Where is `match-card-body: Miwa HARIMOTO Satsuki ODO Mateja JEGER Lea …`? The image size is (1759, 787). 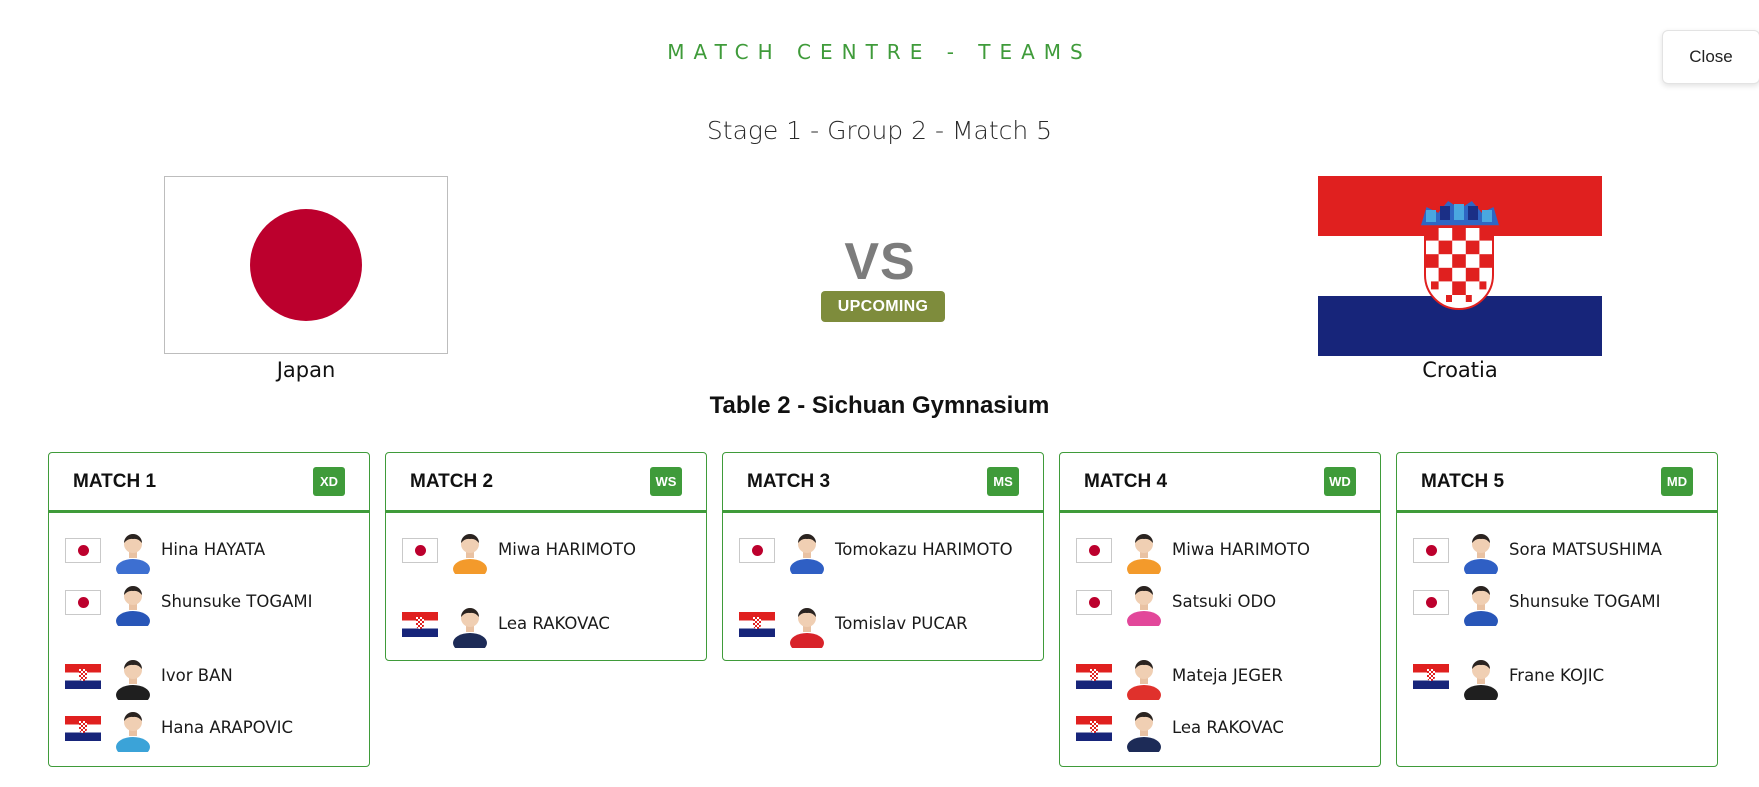
match-card-body: Miwa HARIMOTO Satsuki ODO Mateja JEGER Lea … is located at coordinates (1220, 635).